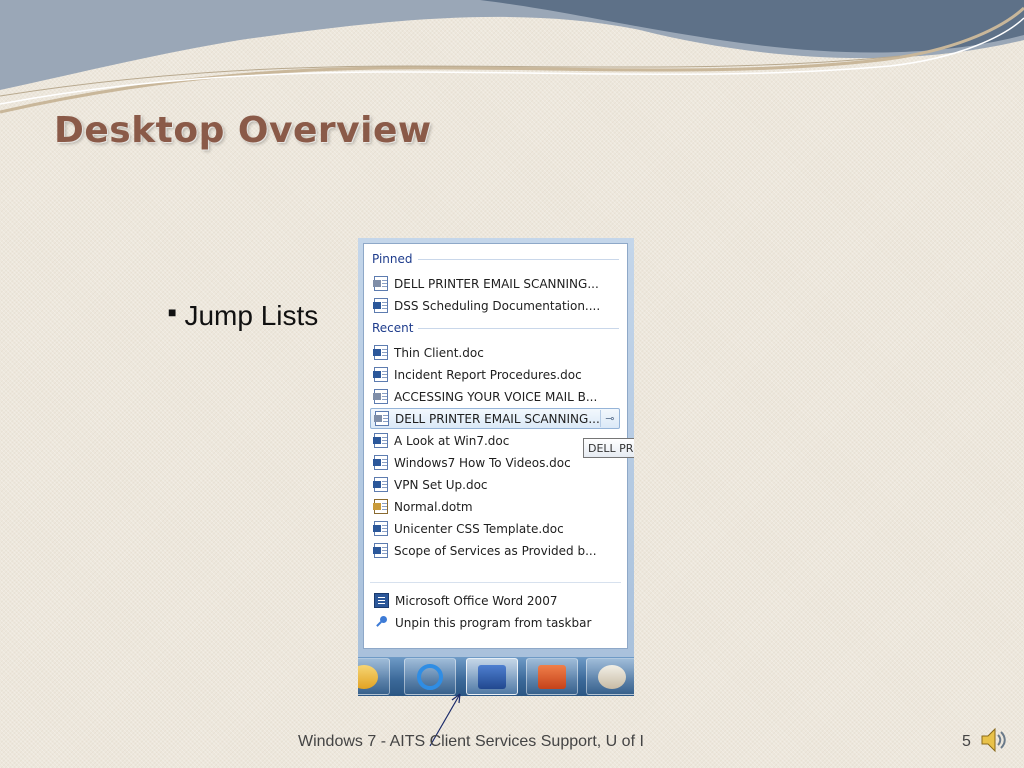 This screenshot has width=1024, height=768. I want to click on recent-item: VPN Set Up.doc, so click(495, 484).